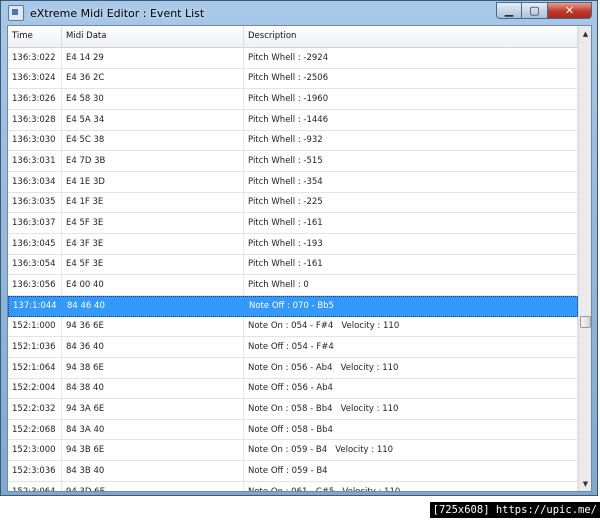 This screenshot has height=523, width=600. What do you see at coordinates (35, 181) in the screenshot?
I see `cell-time: 136:3:034` at bounding box center [35, 181].